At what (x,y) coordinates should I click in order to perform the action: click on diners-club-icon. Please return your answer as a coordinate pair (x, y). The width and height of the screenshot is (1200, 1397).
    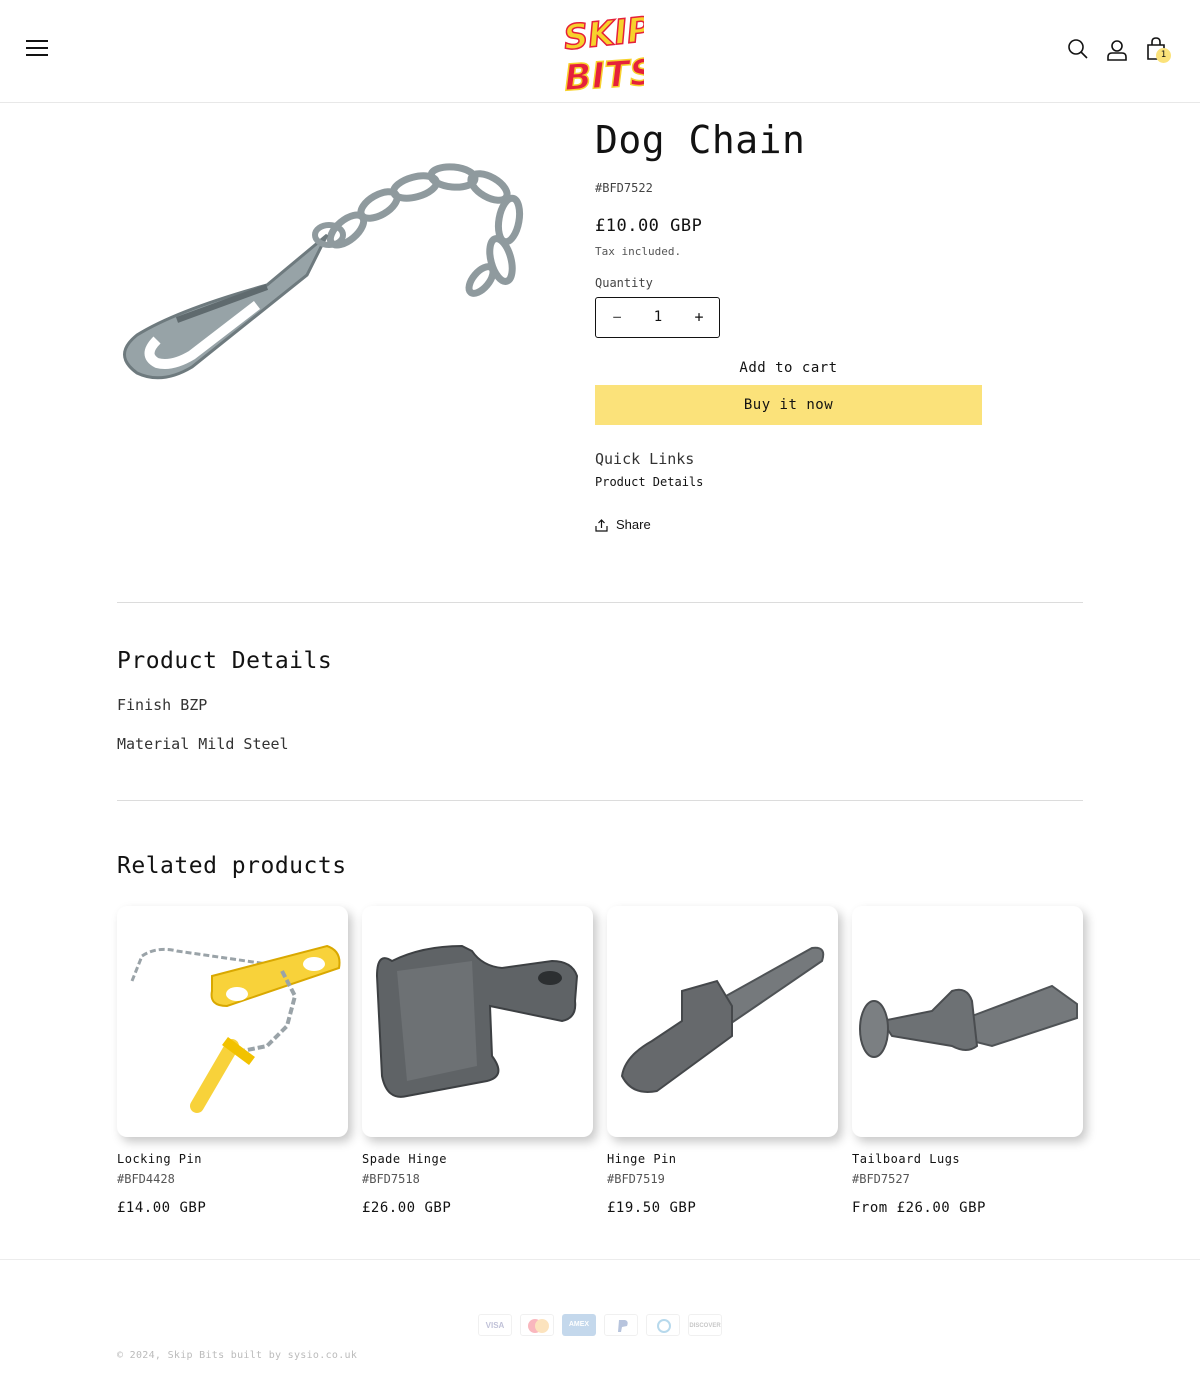
    Looking at the image, I should click on (663, 1325).